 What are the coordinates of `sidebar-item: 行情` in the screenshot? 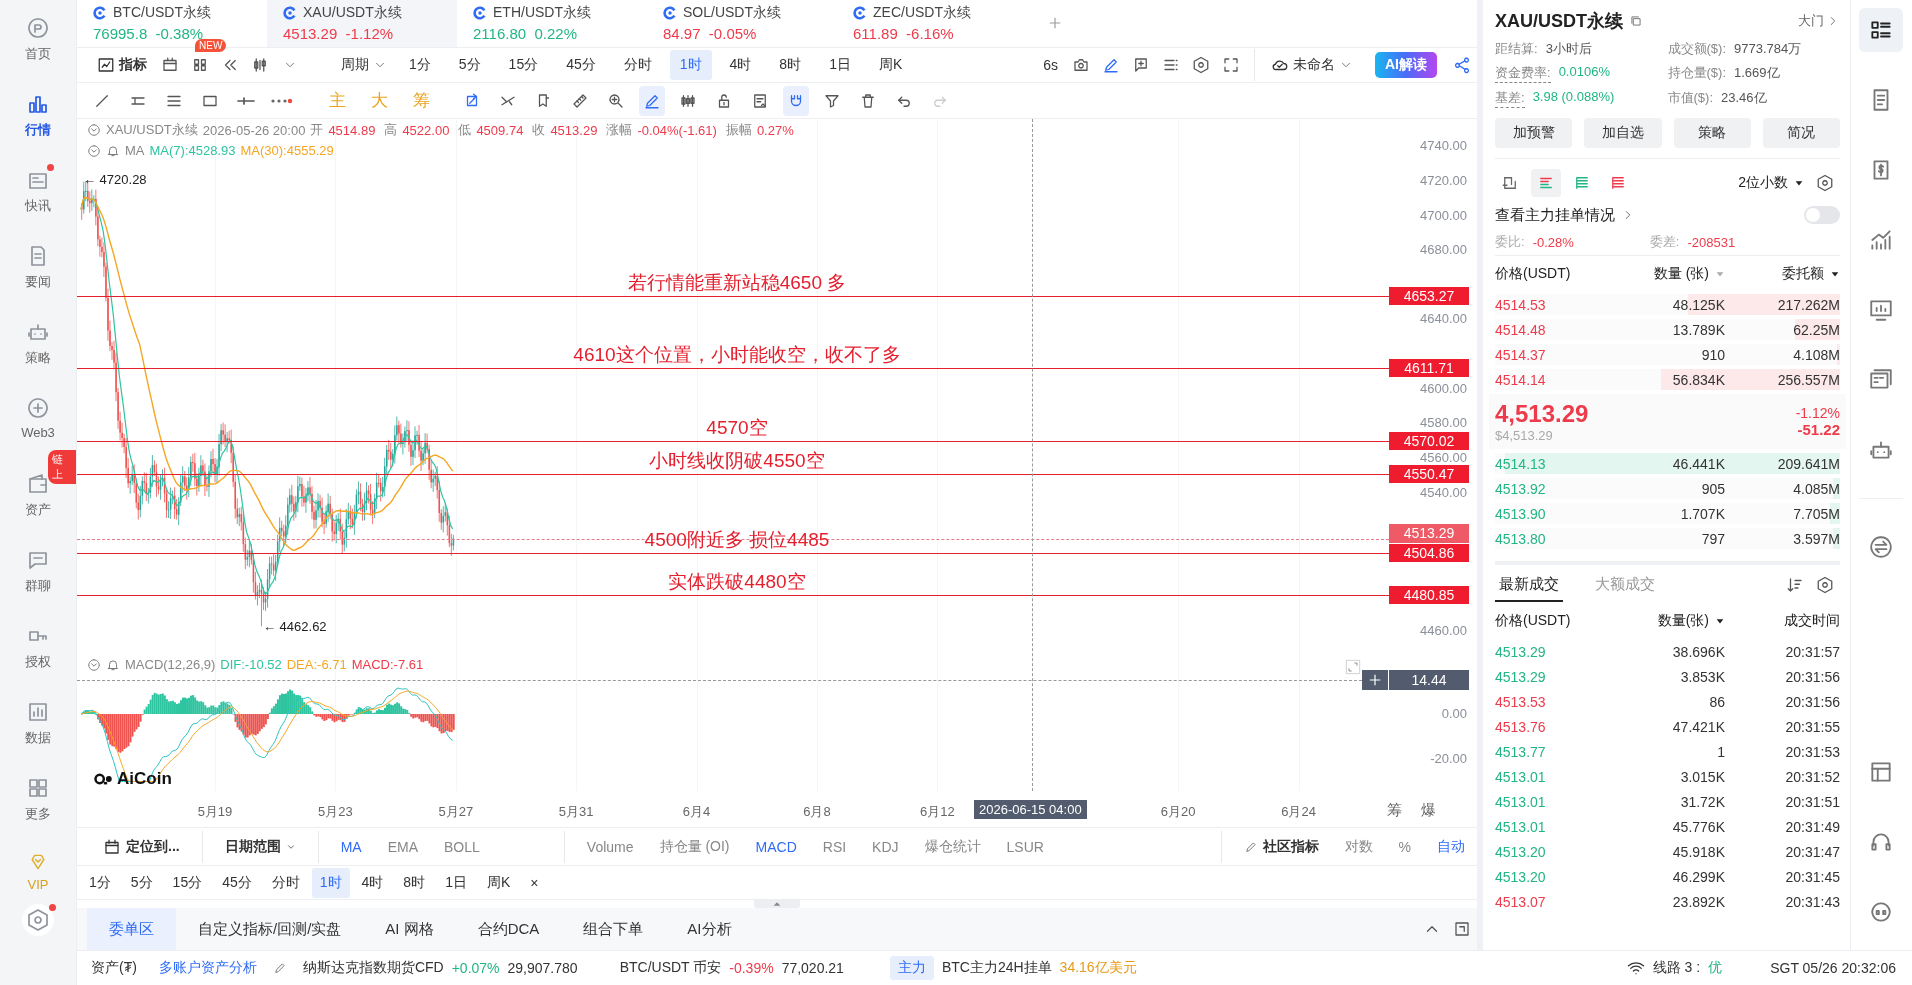 It's located at (38, 114).